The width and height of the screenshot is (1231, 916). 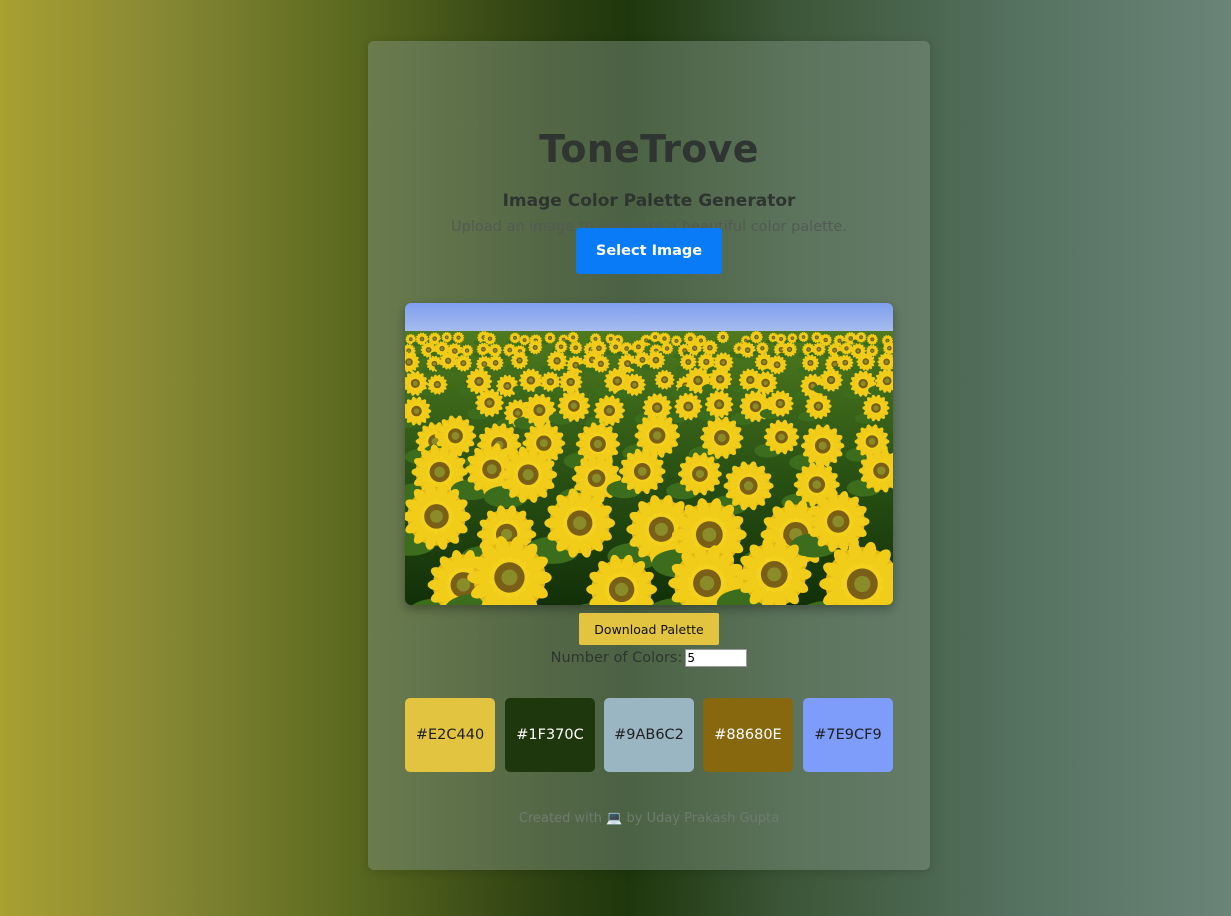 I want to click on color-swatch-hex: #7E9CF9, so click(x=848, y=735).